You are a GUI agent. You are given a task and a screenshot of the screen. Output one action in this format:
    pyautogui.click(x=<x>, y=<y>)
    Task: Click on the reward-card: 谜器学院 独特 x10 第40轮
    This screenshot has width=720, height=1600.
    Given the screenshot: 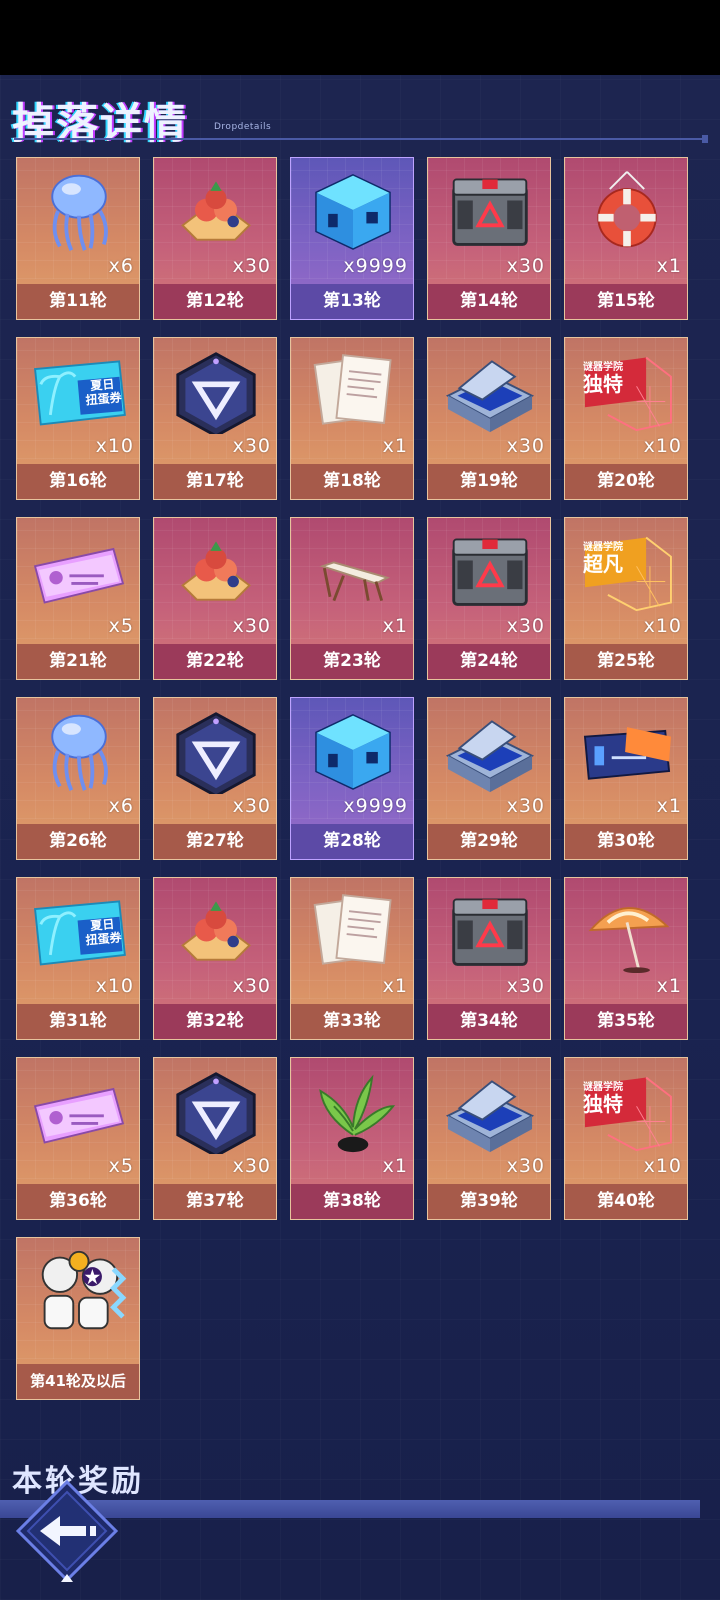 What is the action you would take?
    pyautogui.click(x=626, y=1138)
    